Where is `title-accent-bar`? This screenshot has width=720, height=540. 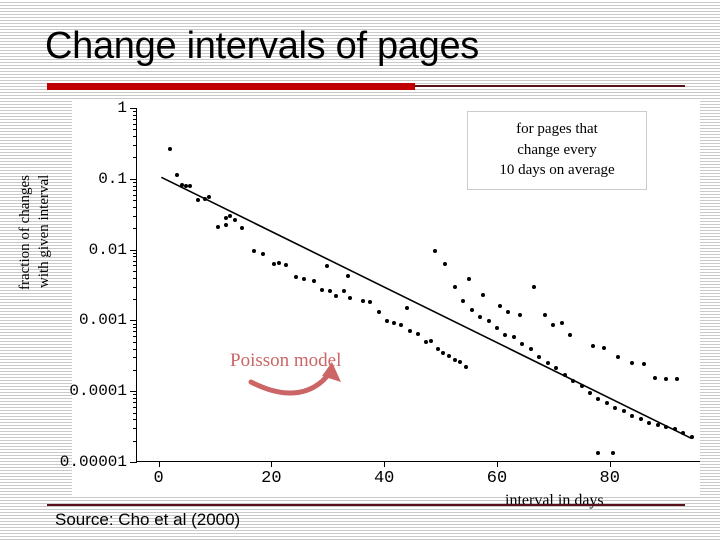
title-accent-bar is located at coordinates (231, 86).